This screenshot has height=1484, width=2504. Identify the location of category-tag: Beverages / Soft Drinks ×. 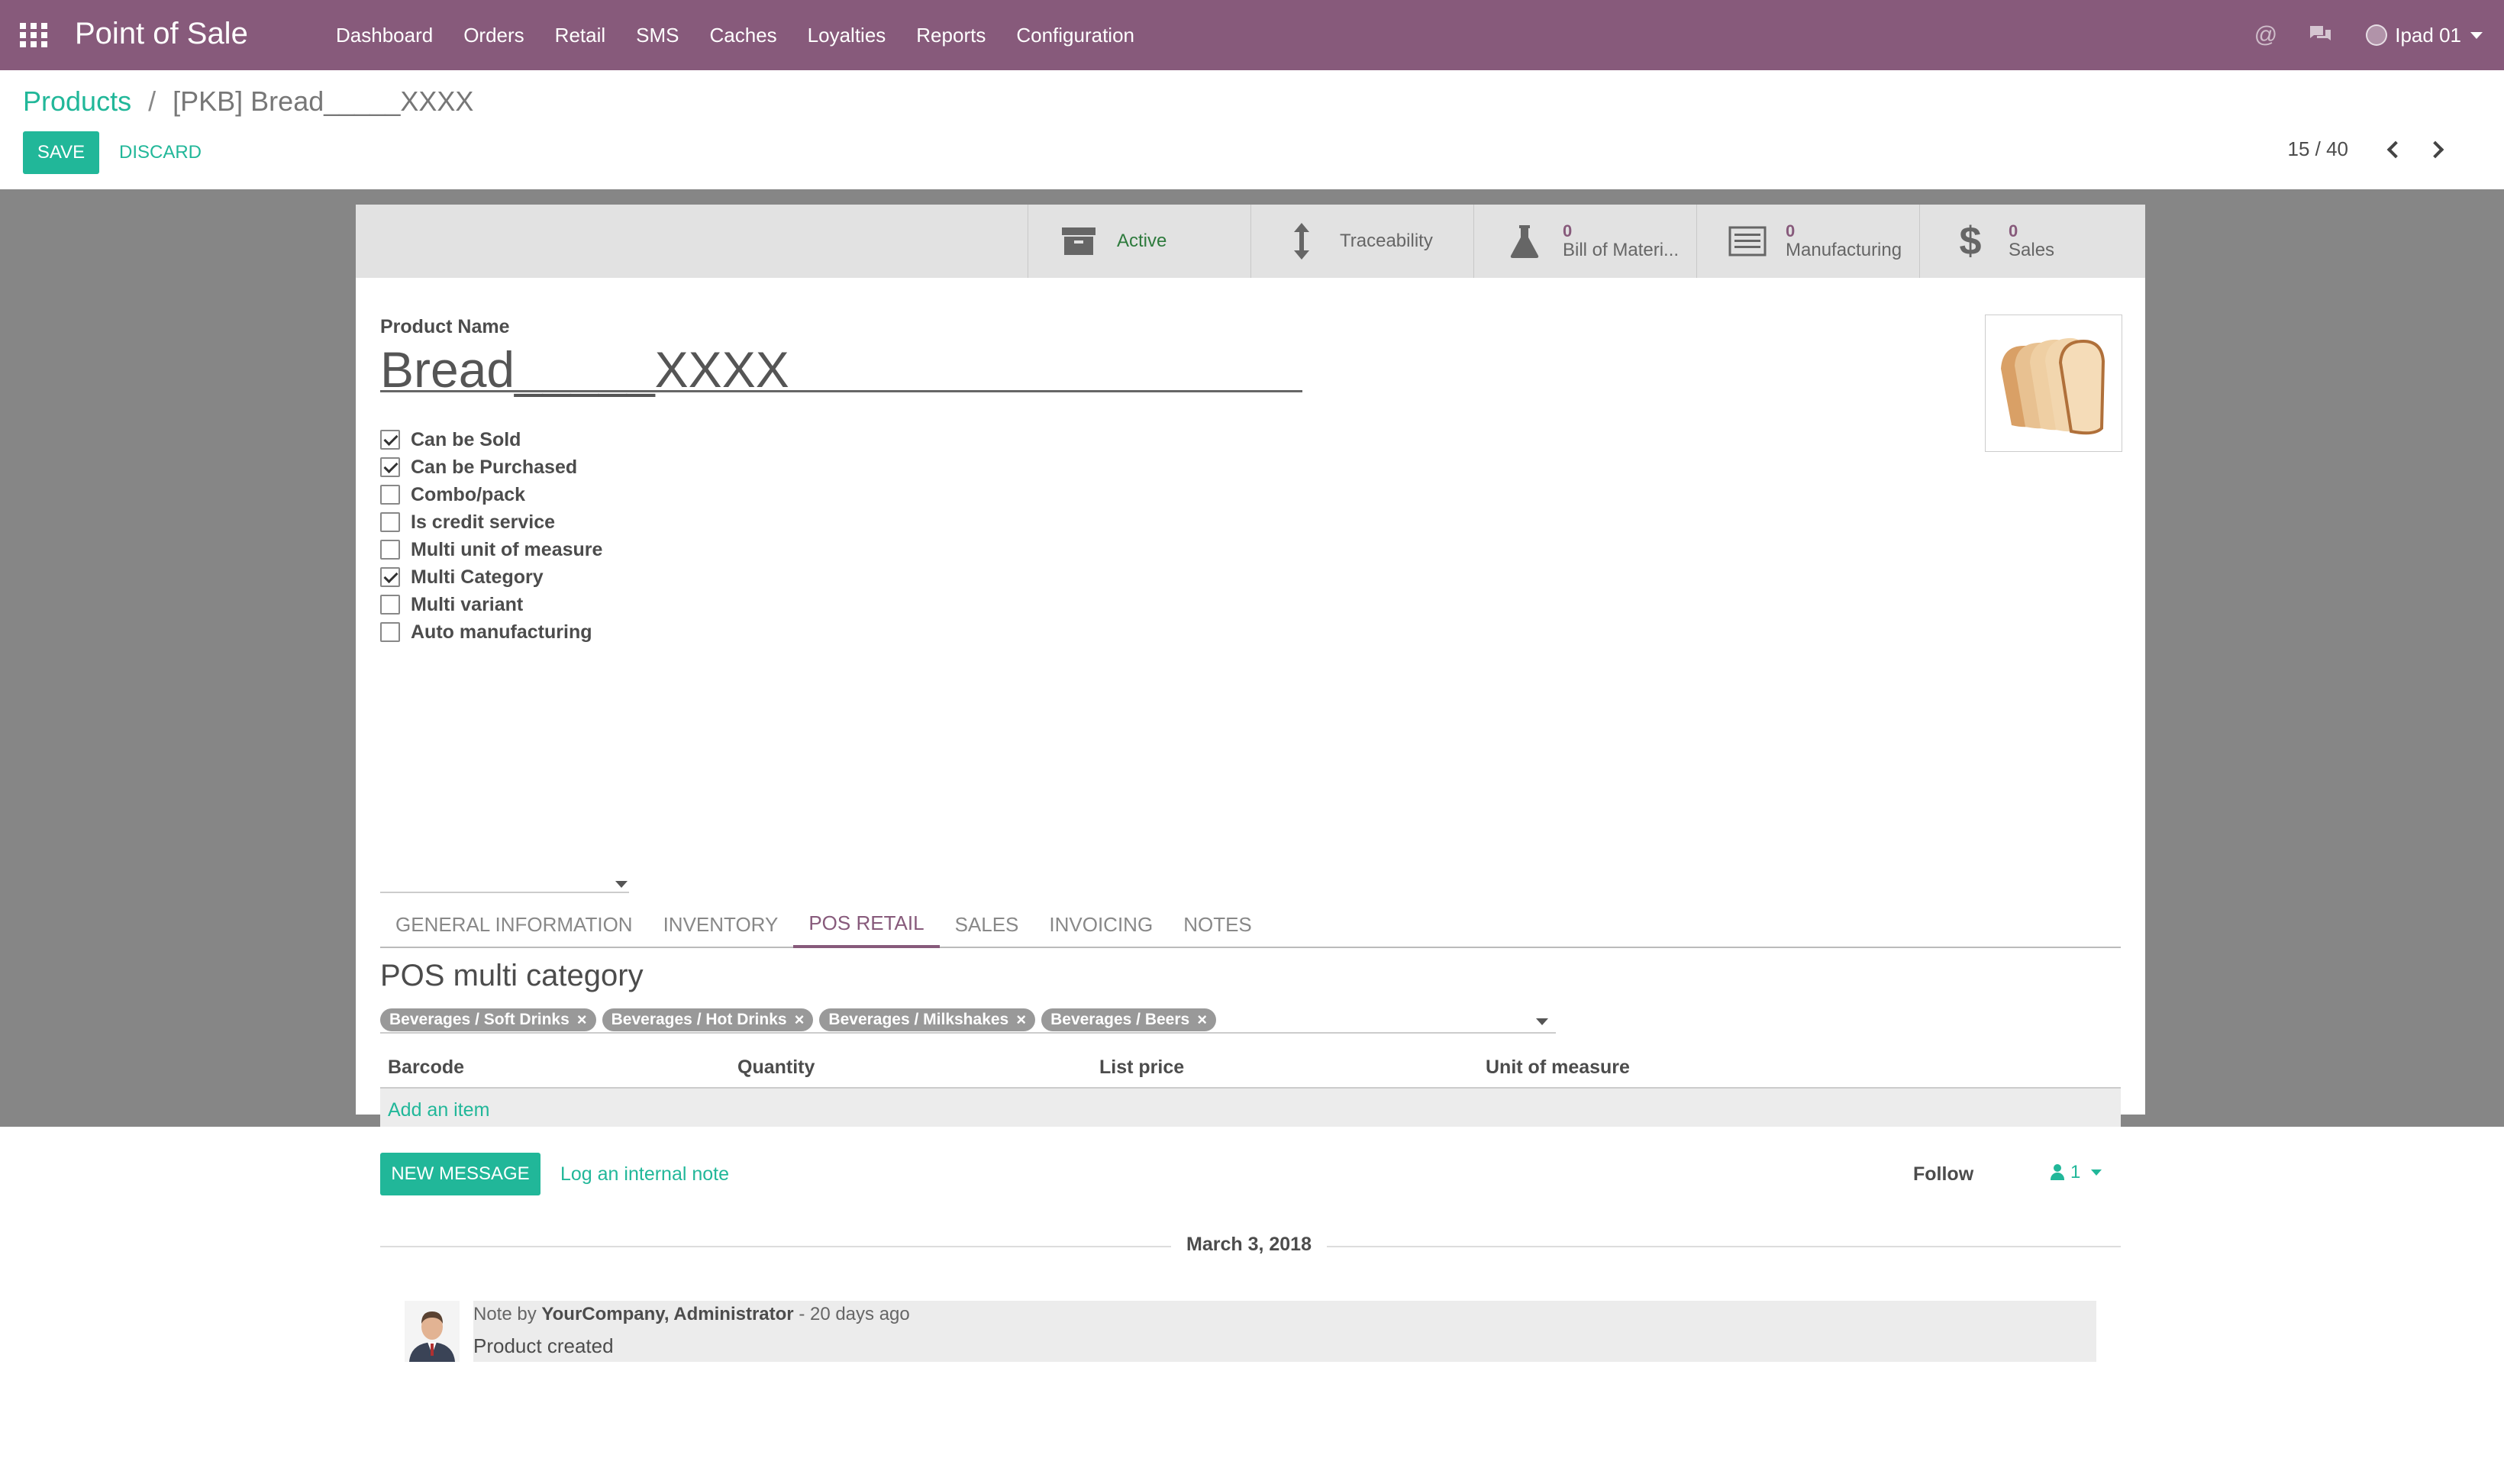
(488, 1019).